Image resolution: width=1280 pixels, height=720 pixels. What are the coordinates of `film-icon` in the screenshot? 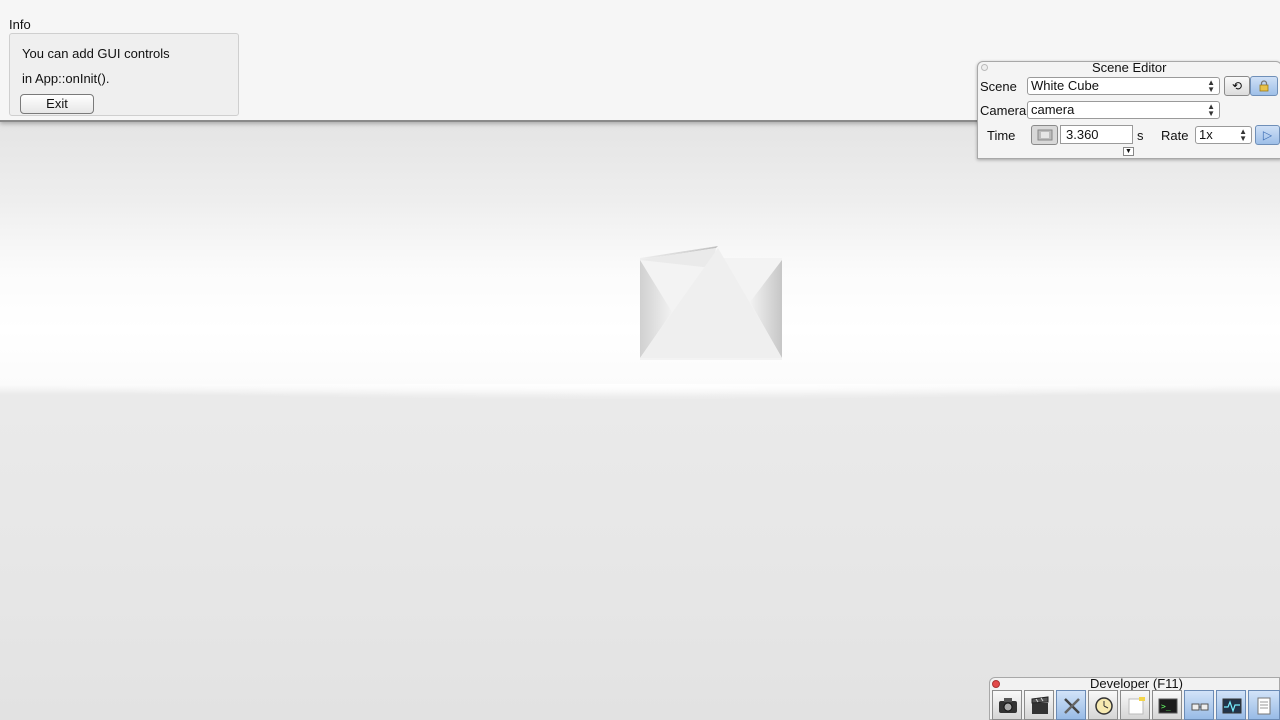 It's located at (1044, 135).